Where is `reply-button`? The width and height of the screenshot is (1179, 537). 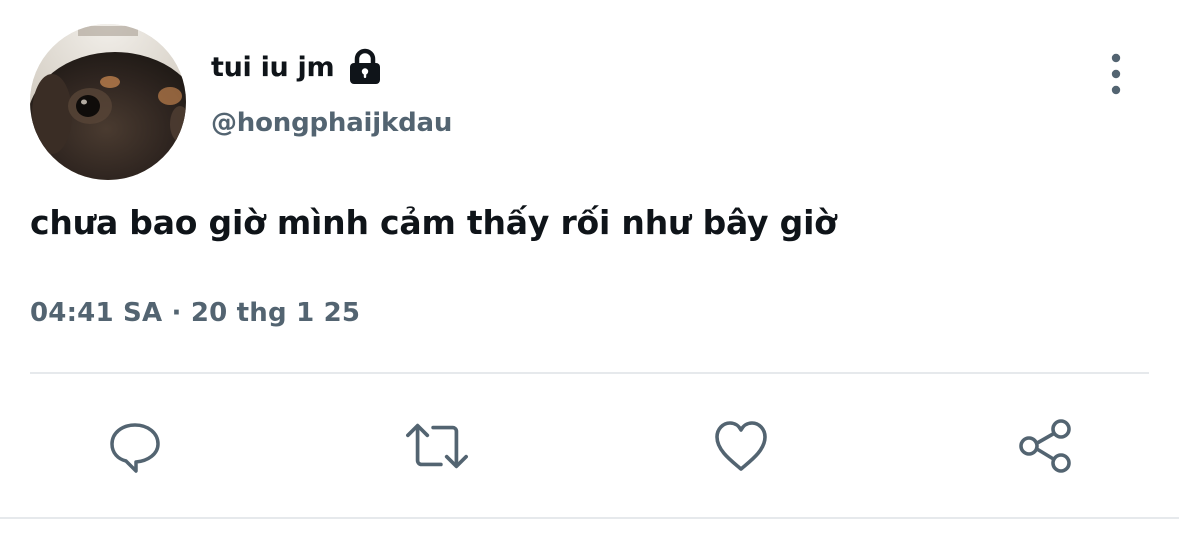
reply-button is located at coordinates (135, 446).